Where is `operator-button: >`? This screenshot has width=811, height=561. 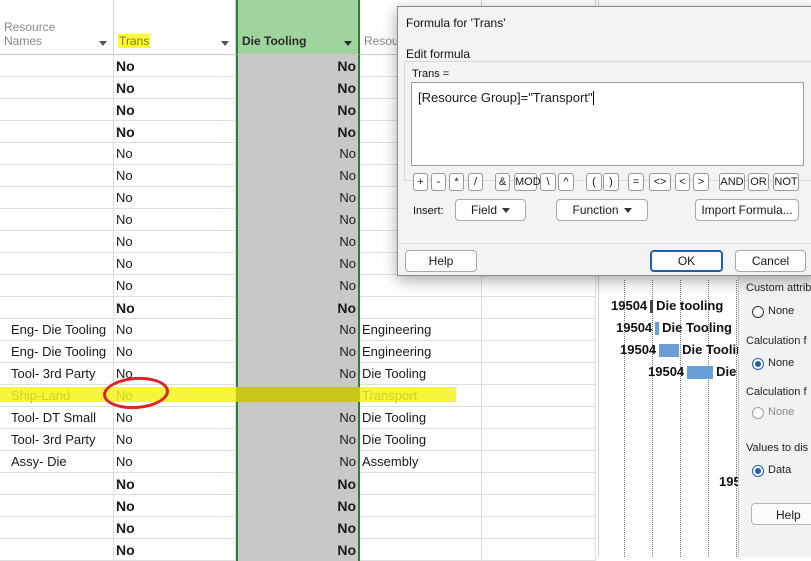 operator-button: > is located at coordinates (701, 182).